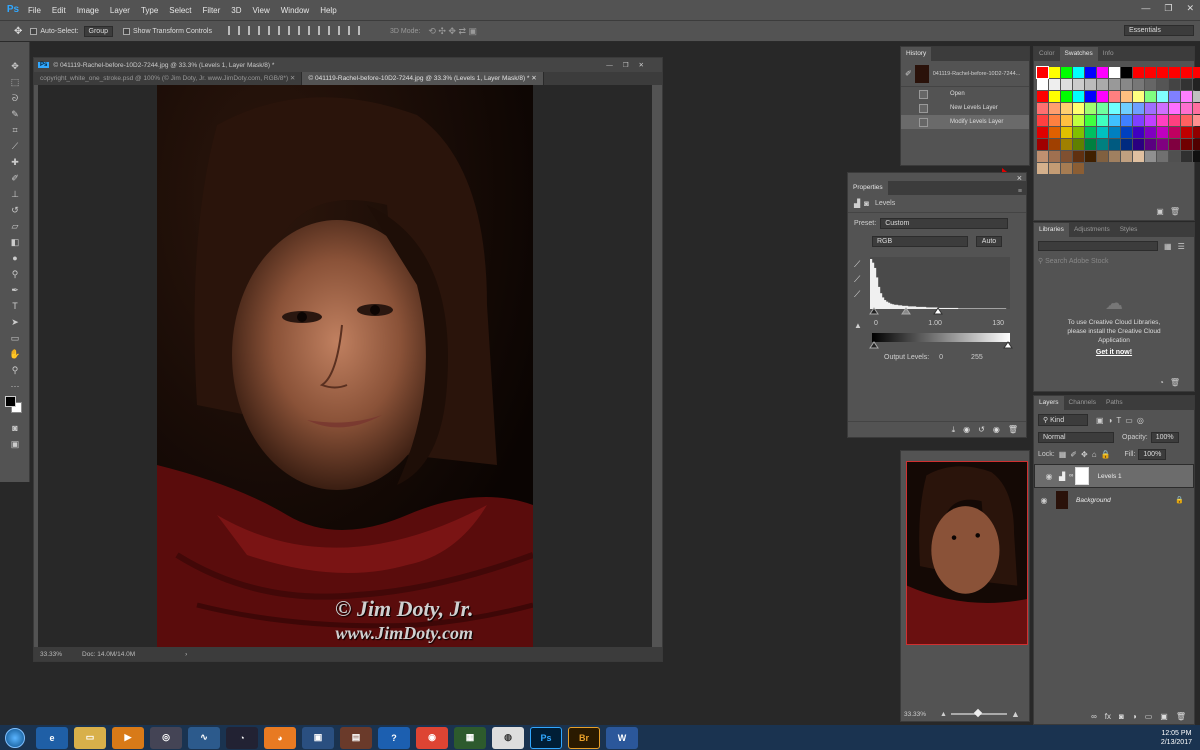 The width and height of the screenshot is (1200, 750). I want to click on align-buttons, so click(297, 31).